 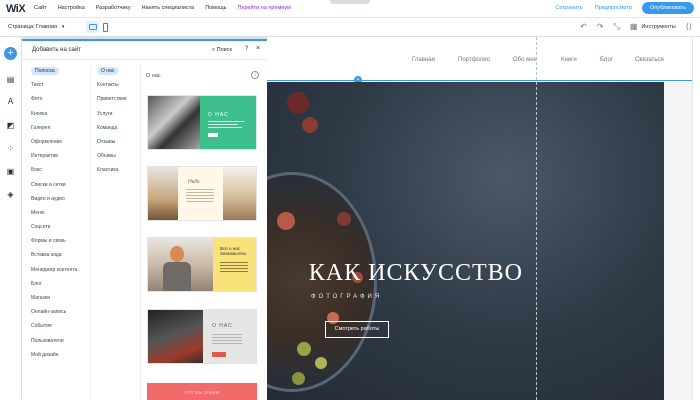 What do you see at coordinates (10, 79) in the screenshot?
I see `pages-icon: ▤` at bounding box center [10, 79].